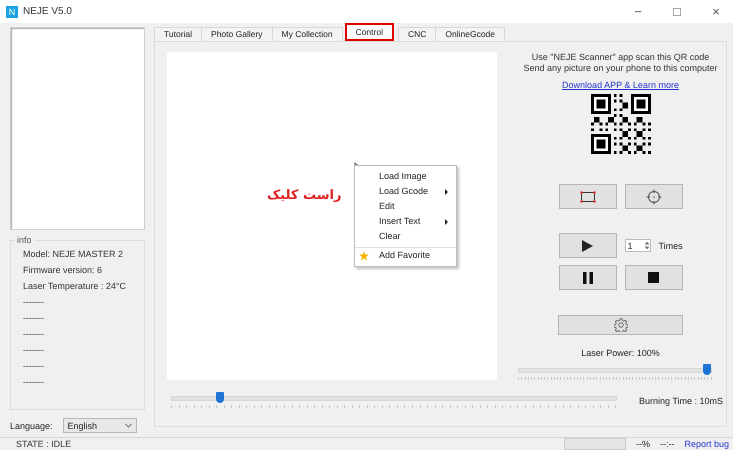  What do you see at coordinates (643, 444) in the screenshot?
I see `percent-text: --%` at bounding box center [643, 444].